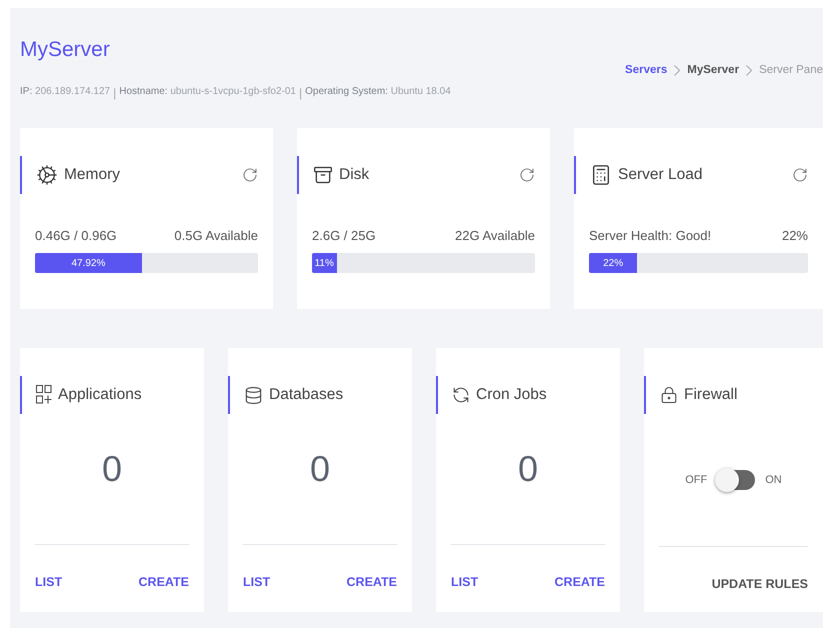 The image size is (823, 628). What do you see at coordinates (378, 92) in the screenshot?
I see `server-info: Operating System: Ubuntu 18.04` at bounding box center [378, 92].